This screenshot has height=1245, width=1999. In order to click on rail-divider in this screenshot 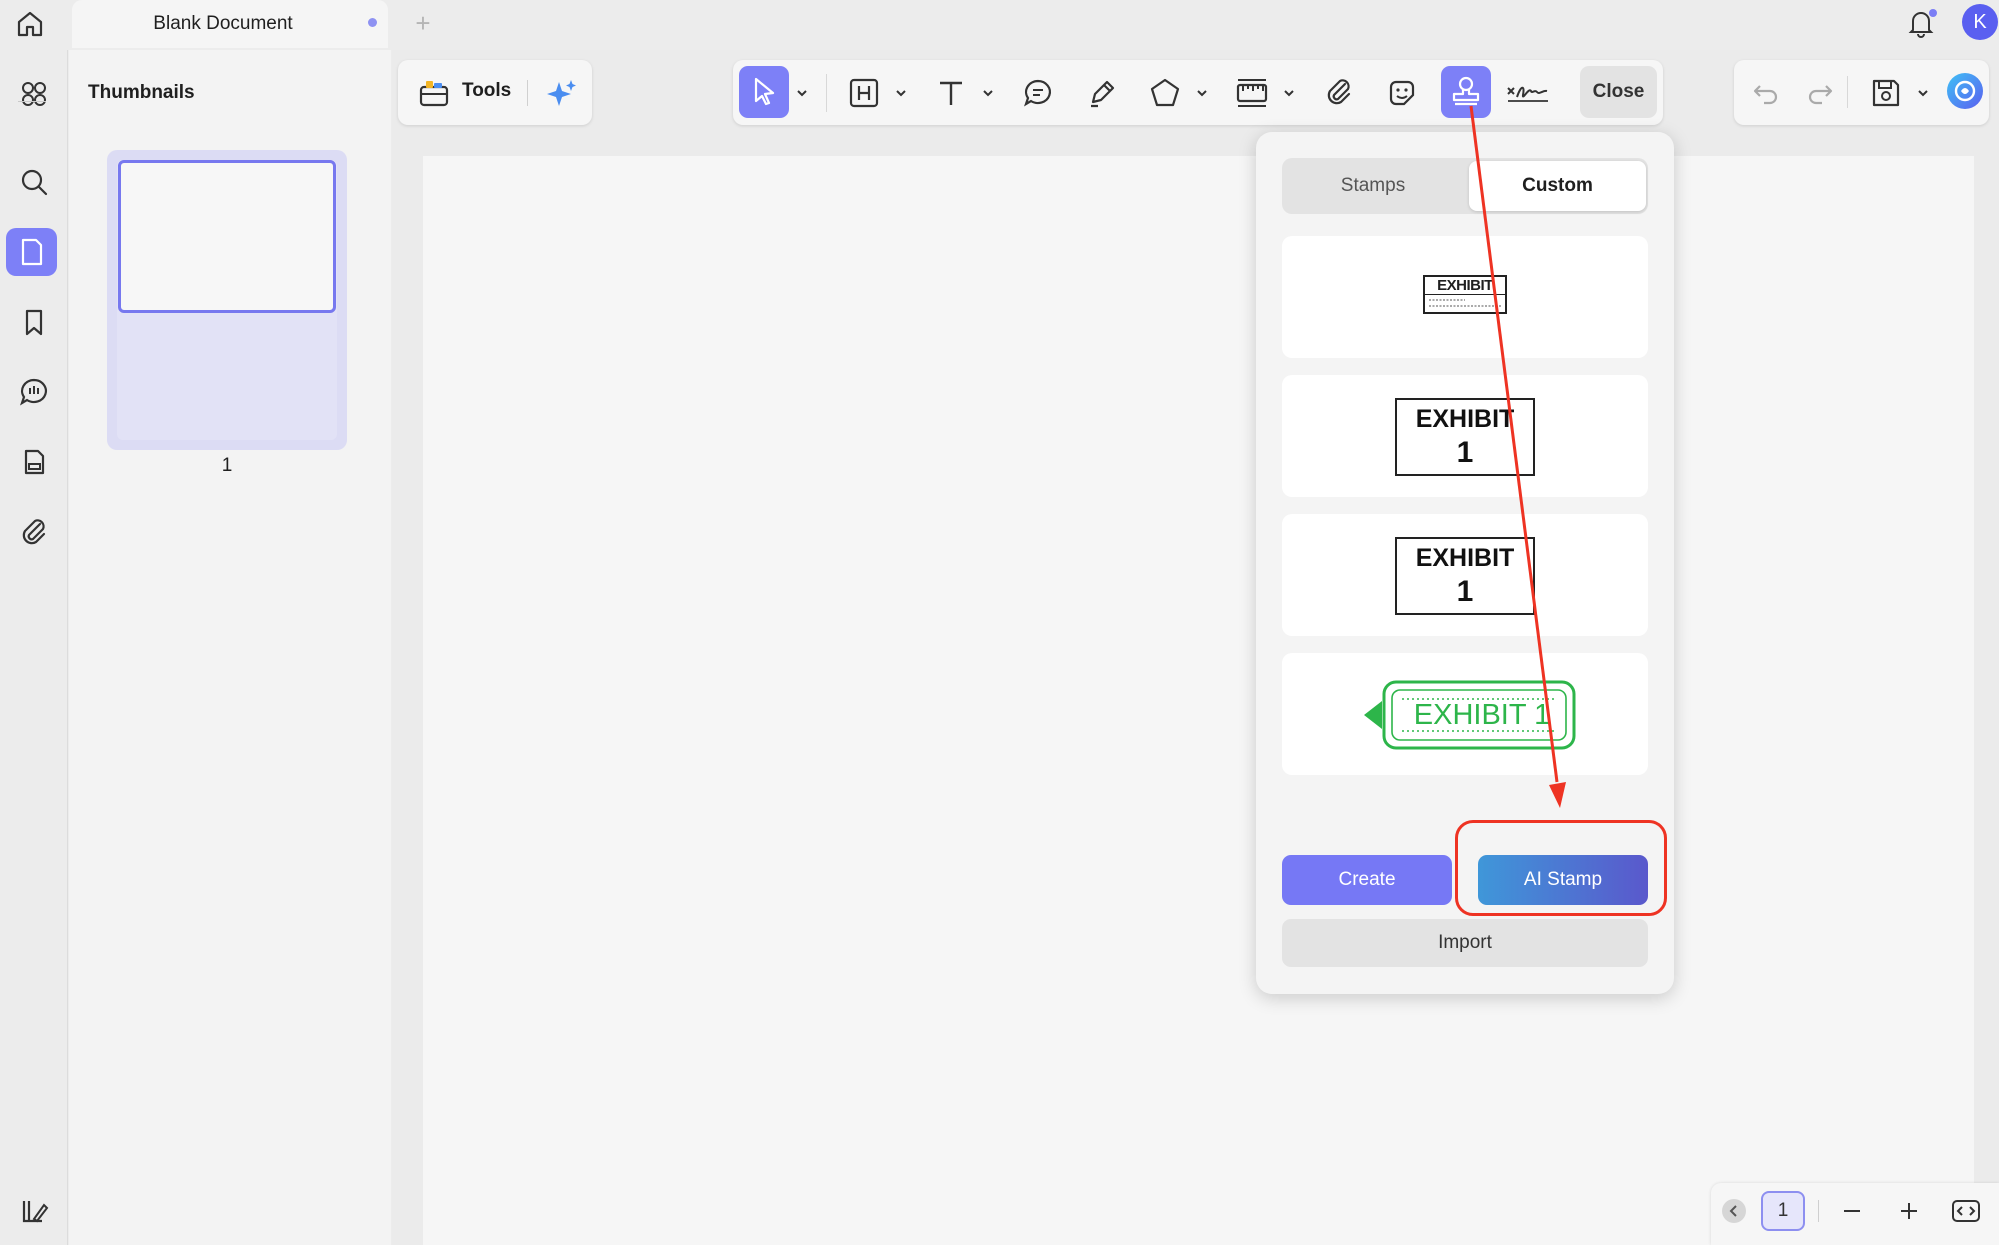, I will do `click(32, 101)`.